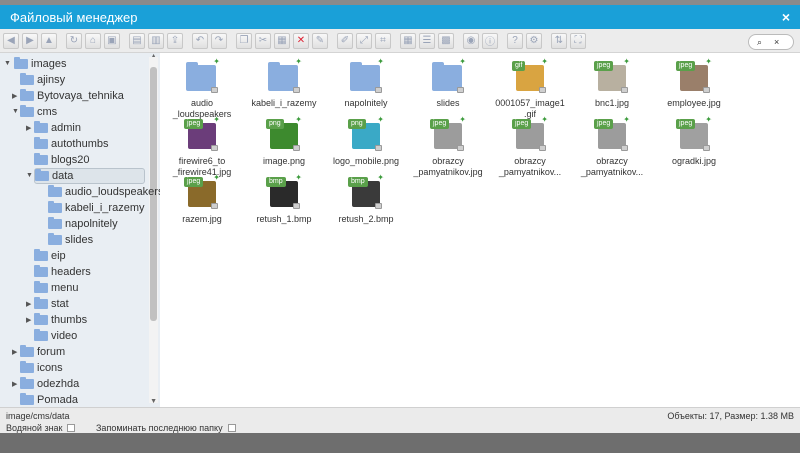 The image size is (800, 453). What do you see at coordinates (345, 40) in the screenshot?
I see `edit-icon: ✐` at bounding box center [345, 40].